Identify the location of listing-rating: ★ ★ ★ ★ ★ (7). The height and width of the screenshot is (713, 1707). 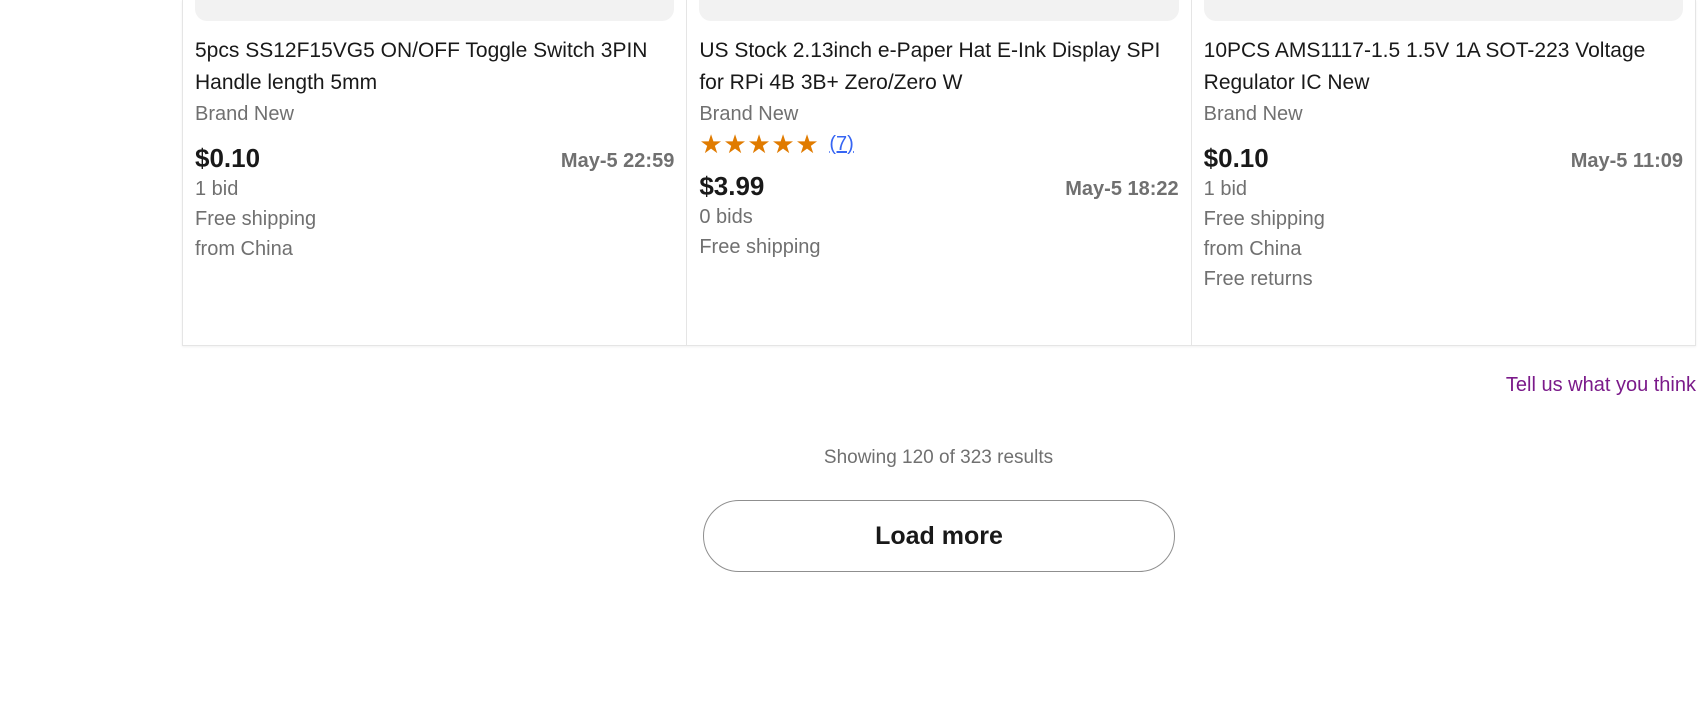
(938, 144).